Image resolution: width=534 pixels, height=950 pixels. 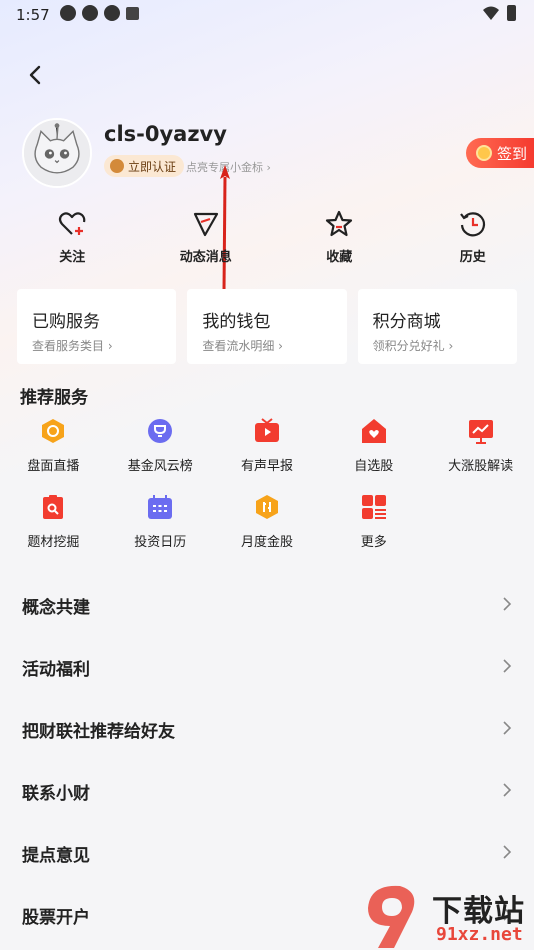 What do you see at coordinates (160, 431) in the screenshot?
I see `trophy-icon` at bounding box center [160, 431].